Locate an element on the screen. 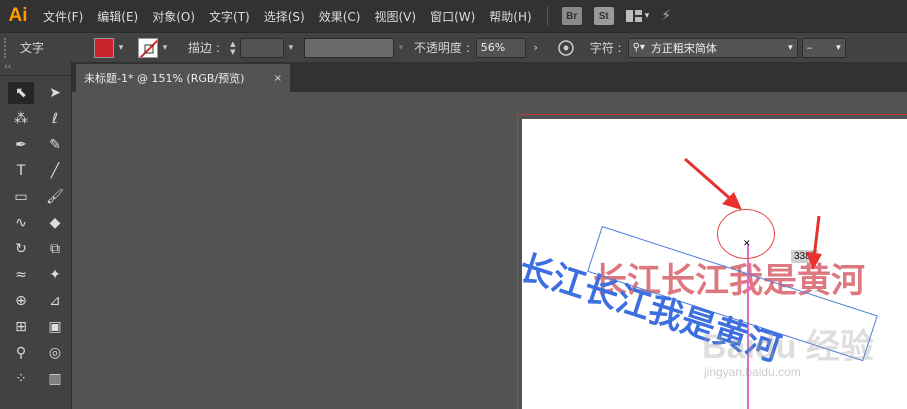 This screenshot has height=409, width=907. puppet-warp-tool-icon: ✦ is located at coordinates (55, 275).